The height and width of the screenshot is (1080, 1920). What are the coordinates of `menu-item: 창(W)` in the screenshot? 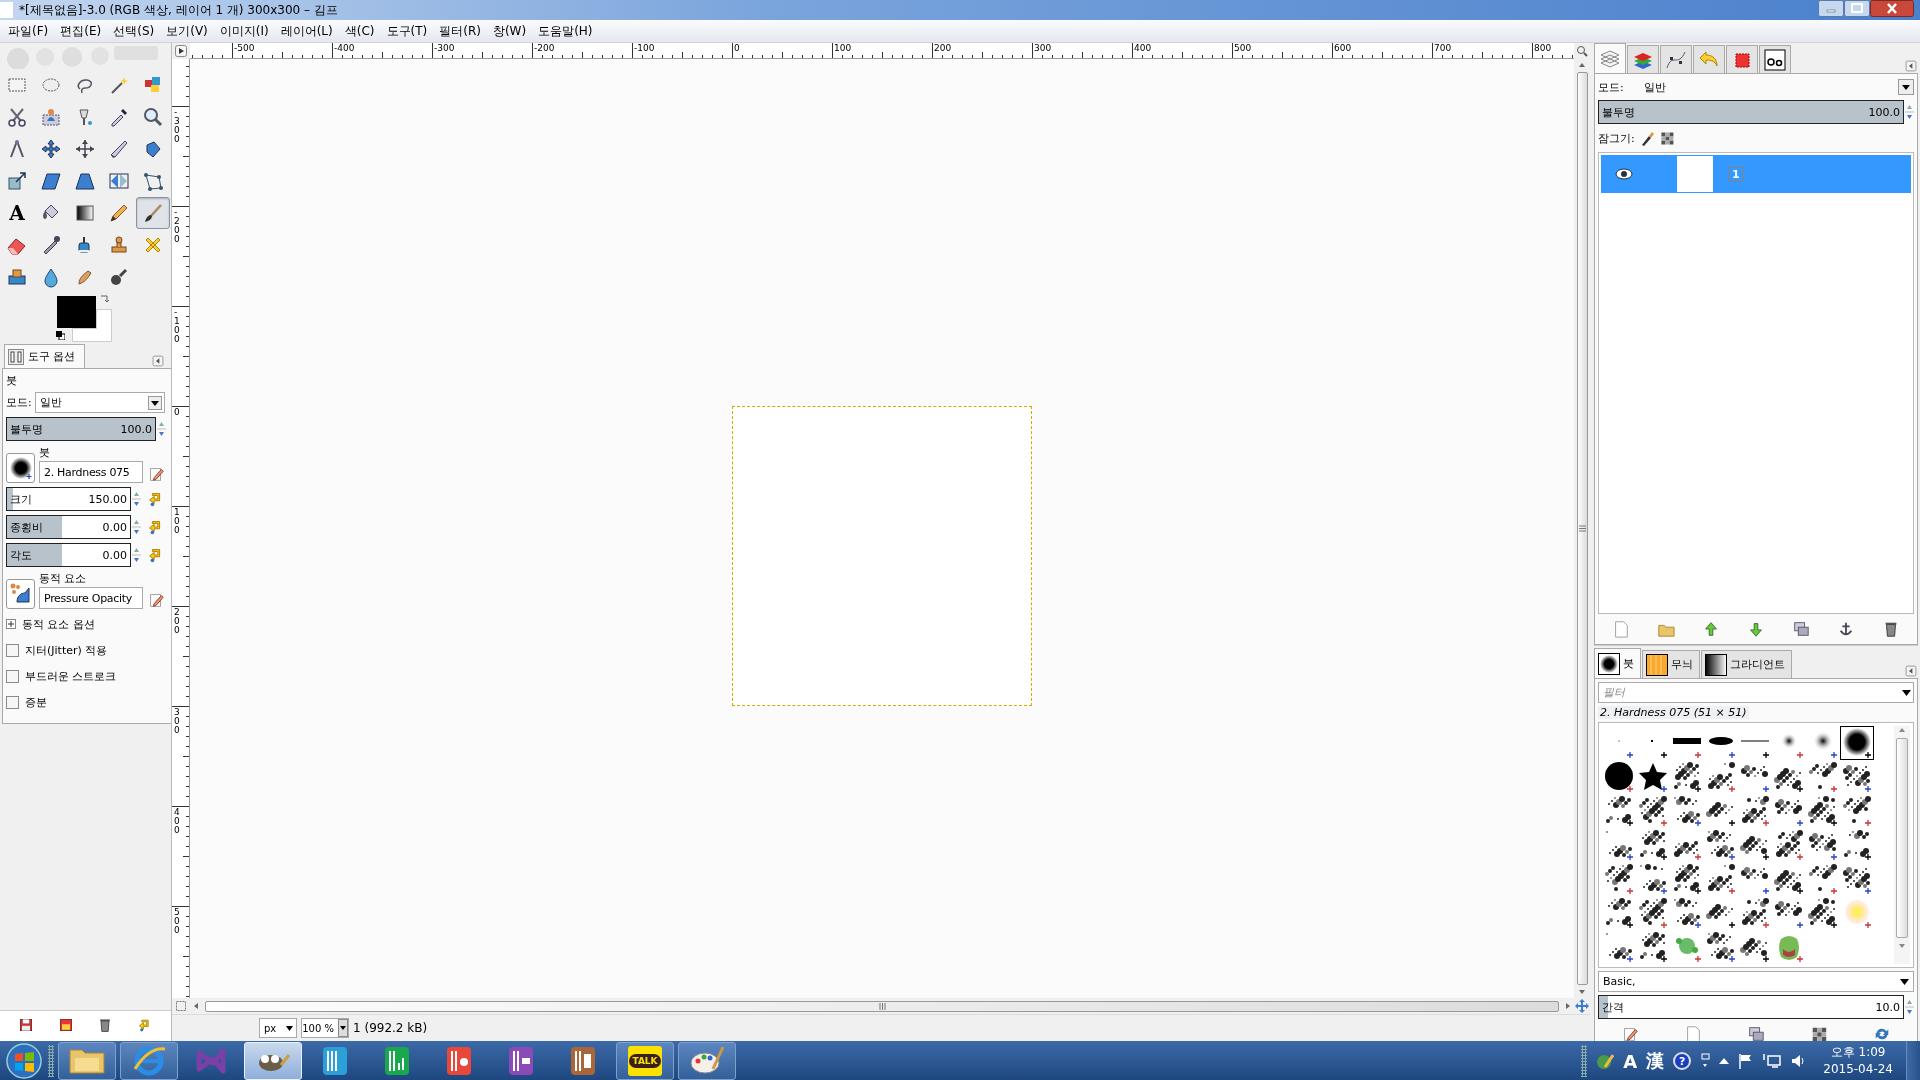 It's located at (509, 31).